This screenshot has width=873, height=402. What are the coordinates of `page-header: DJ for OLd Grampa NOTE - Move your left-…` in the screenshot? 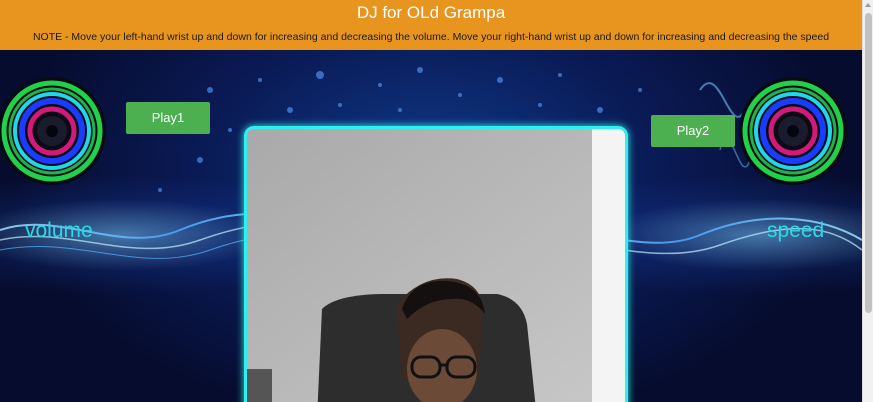 It's located at (431, 25).